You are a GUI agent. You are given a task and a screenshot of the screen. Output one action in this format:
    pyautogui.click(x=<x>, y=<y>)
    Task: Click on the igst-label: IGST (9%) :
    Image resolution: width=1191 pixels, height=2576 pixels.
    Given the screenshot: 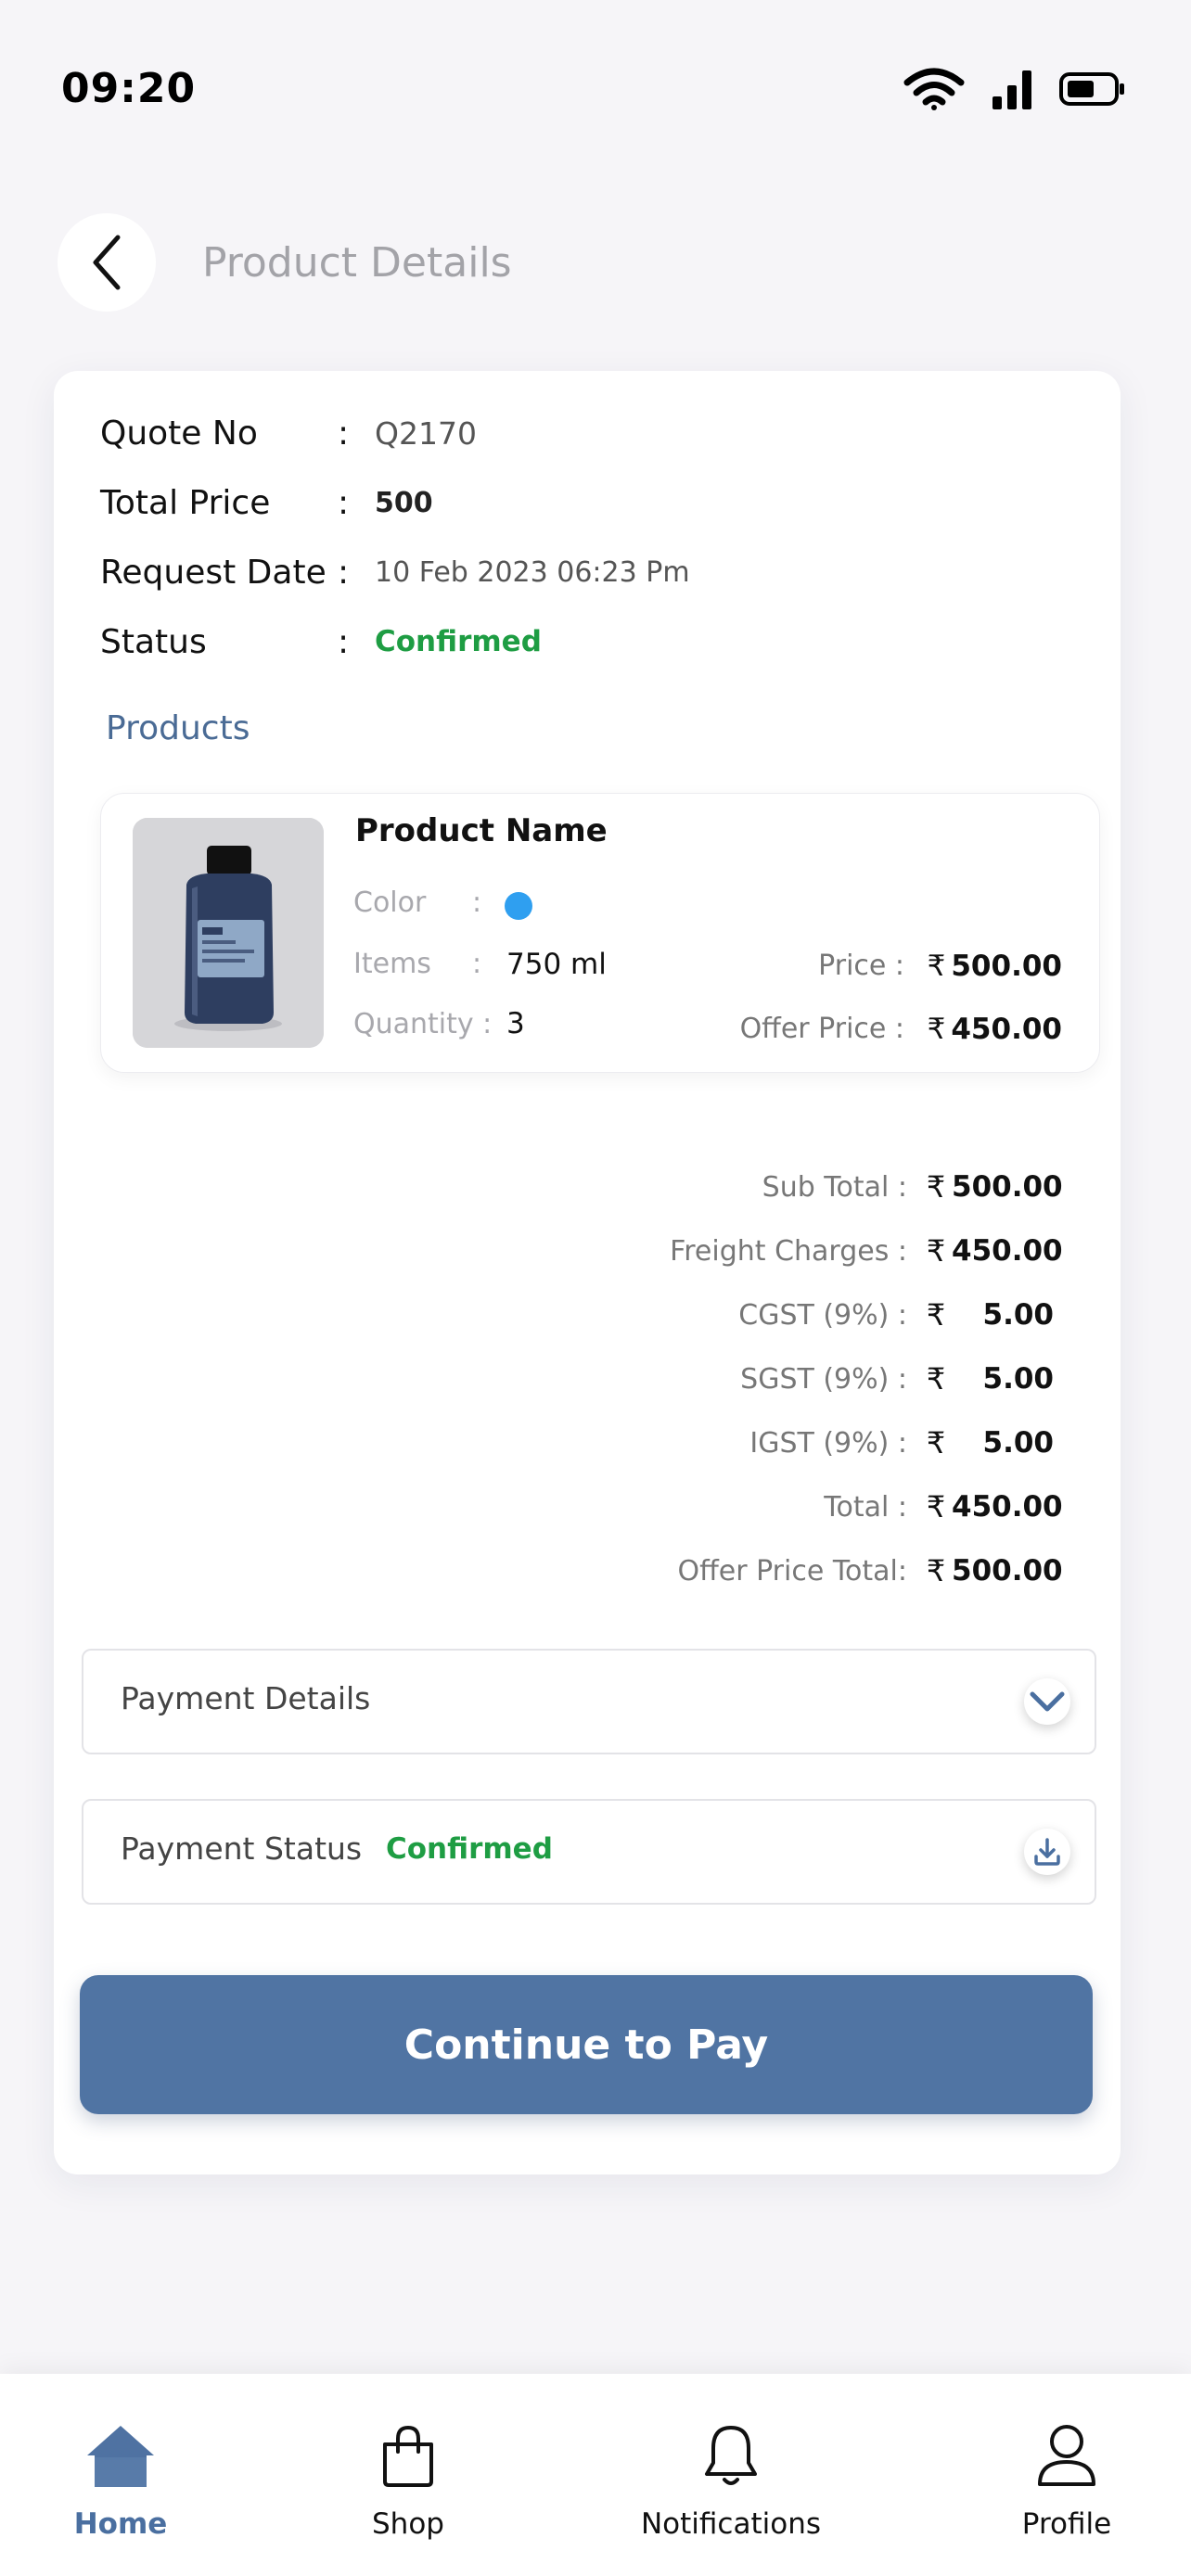 What is the action you would take?
    pyautogui.click(x=828, y=1443)
    